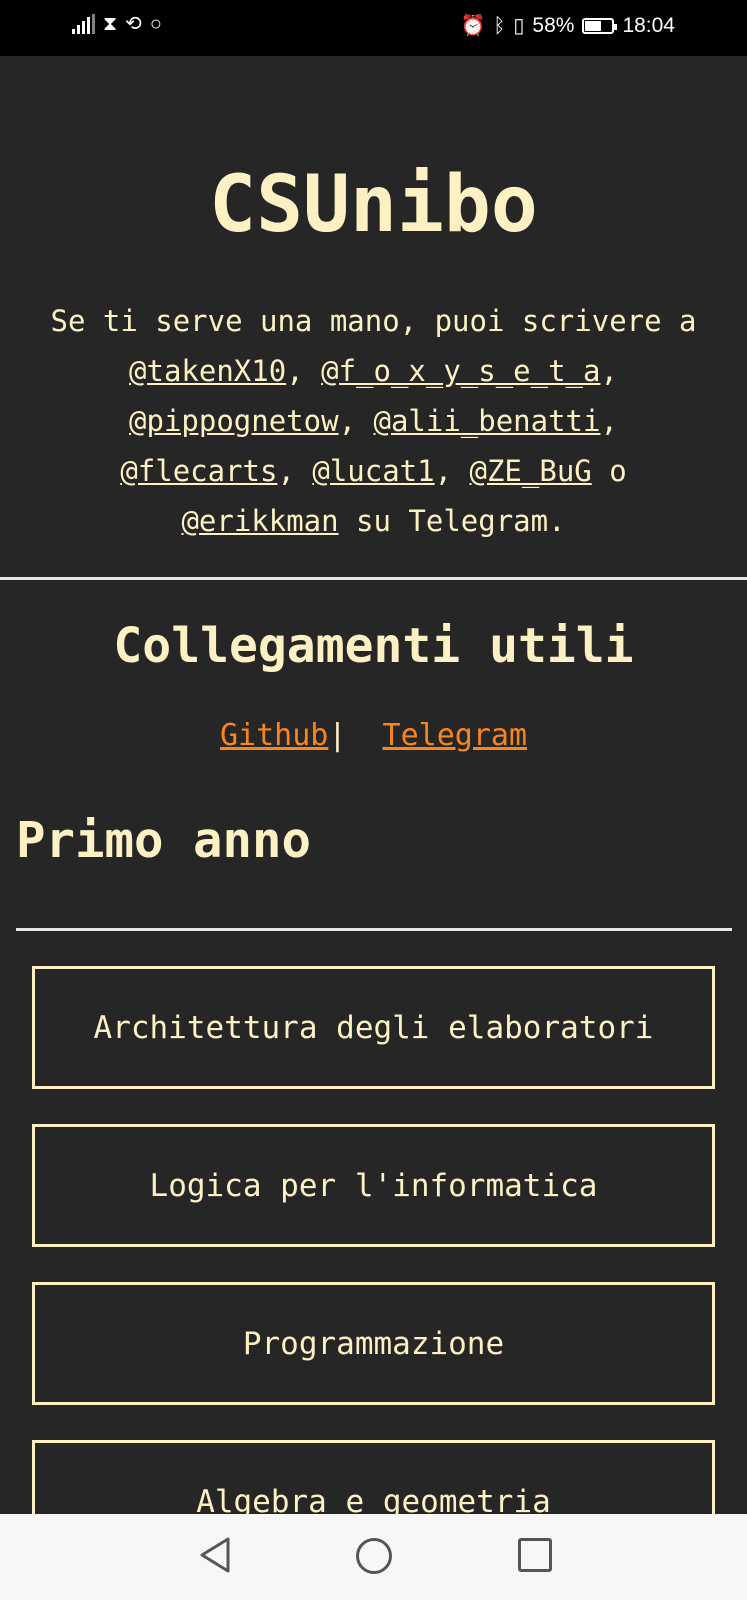 This screenshot has height=1600, width=747. Describe the element at coordinates (461, 521) in the screenshot. I see `intro-suffix: su Telegram.` at that location.